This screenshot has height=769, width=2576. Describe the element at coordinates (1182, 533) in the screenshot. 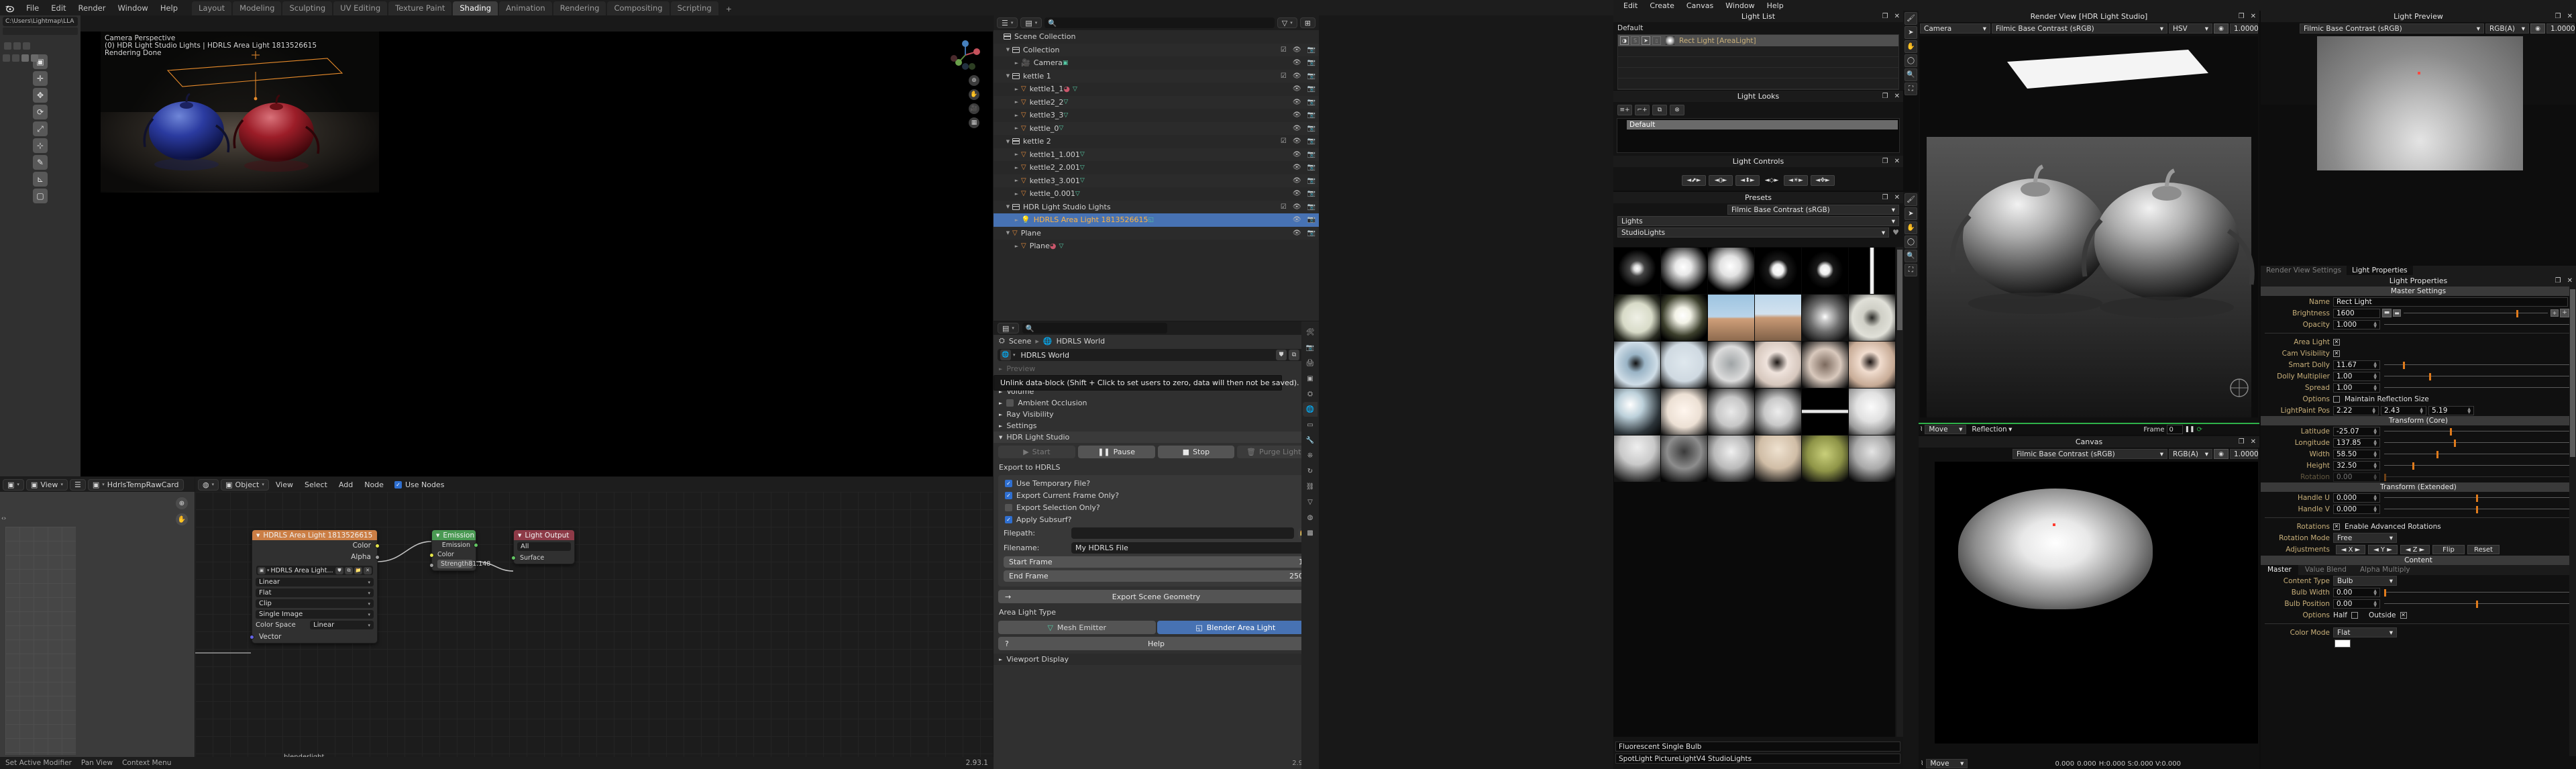

I see `filepath-input` at that location.